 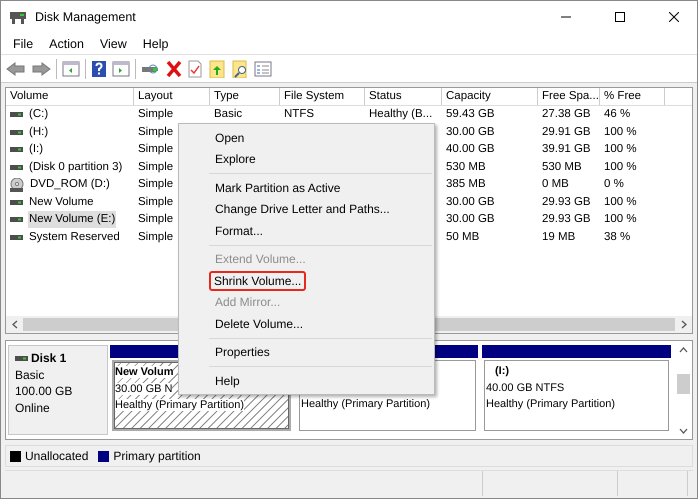 I want to click on partition-name: (I:), so click(x=502, y=371).